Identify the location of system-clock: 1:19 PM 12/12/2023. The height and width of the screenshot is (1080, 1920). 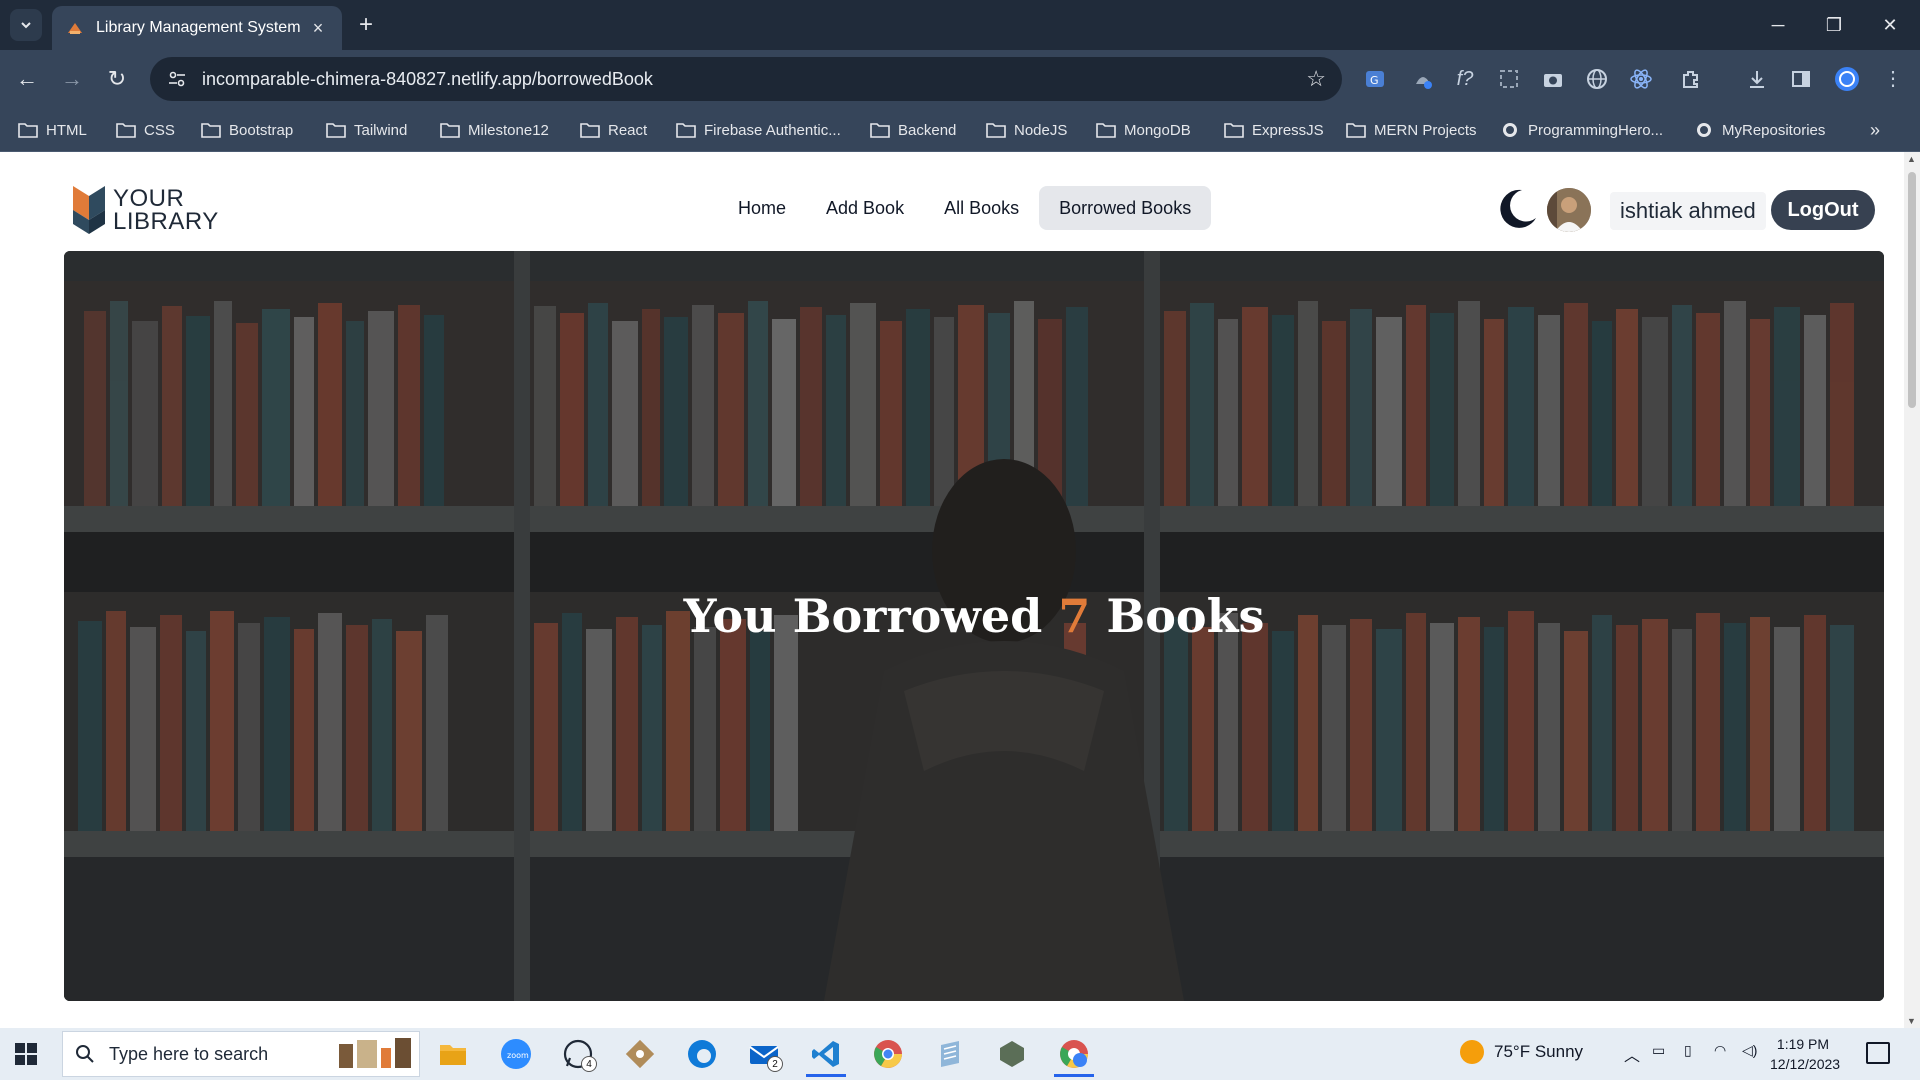
(1805, 1054).